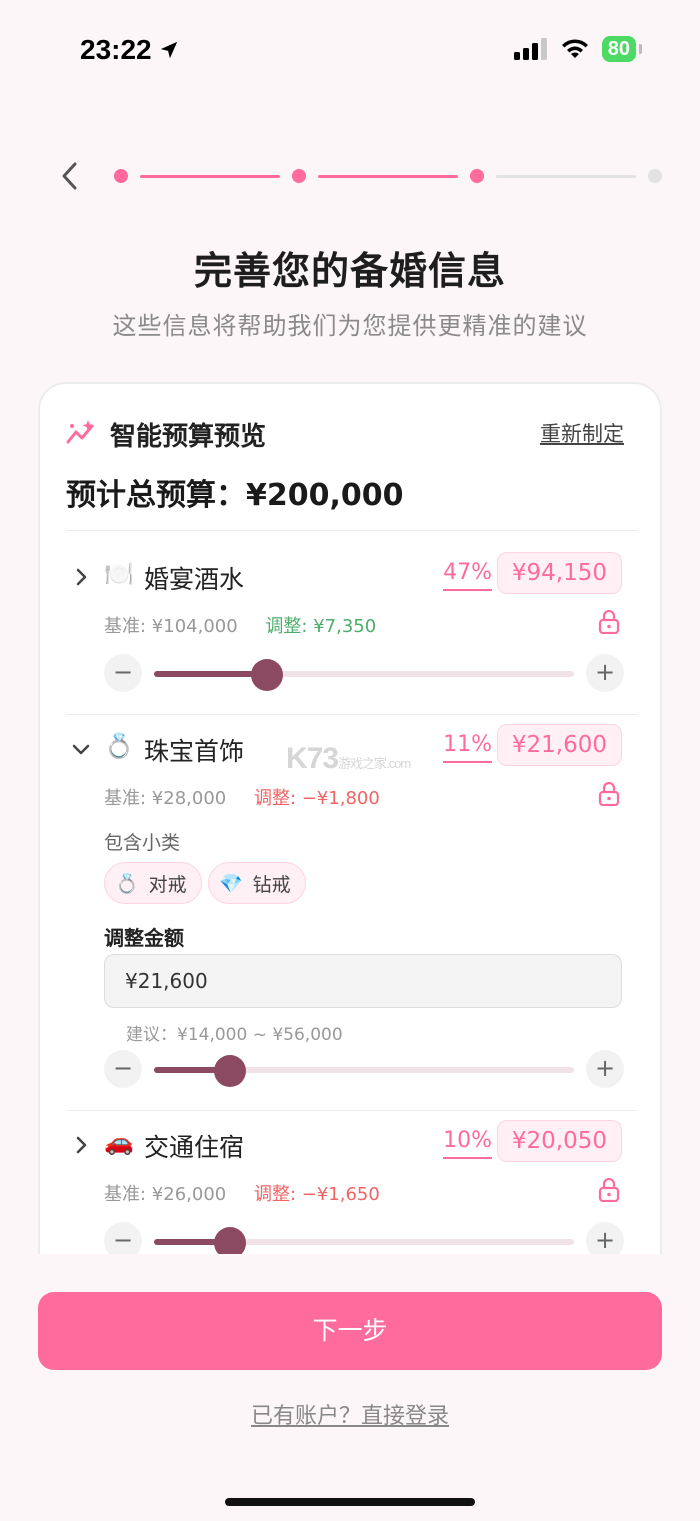  Describe the element at coordinates (348, 758) in the screenshot. I see `watermark-logo: K73游戏之家.com` at that location.